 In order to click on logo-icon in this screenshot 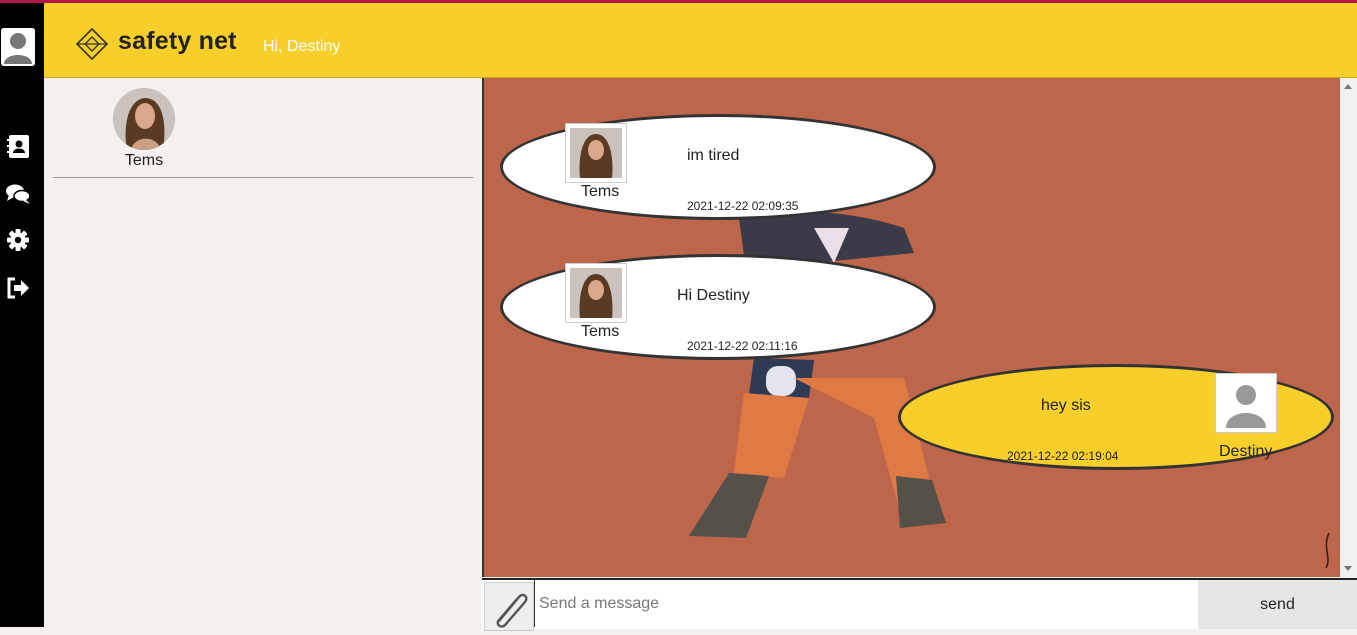, I will do `click(92, 44)`.